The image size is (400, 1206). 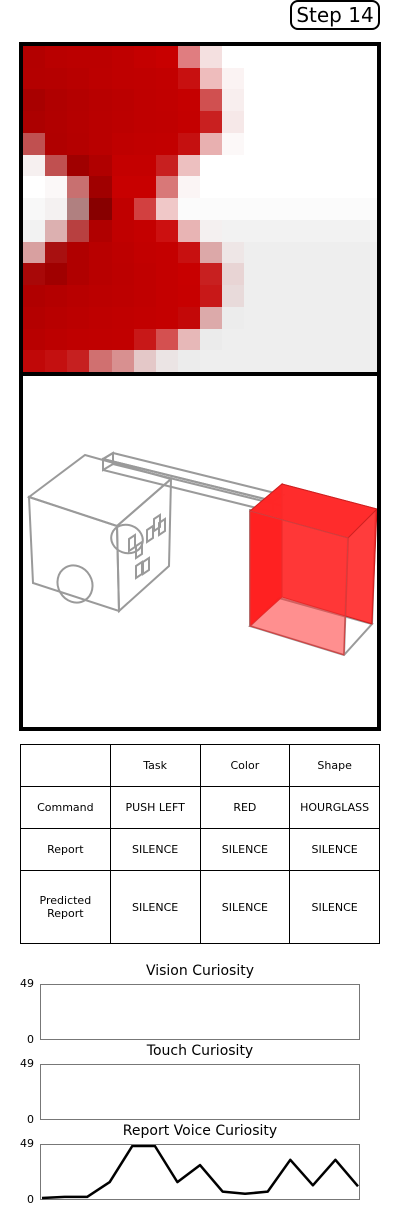 I want to click on vision-curiosity-plot, so click(x=200, y=1012).